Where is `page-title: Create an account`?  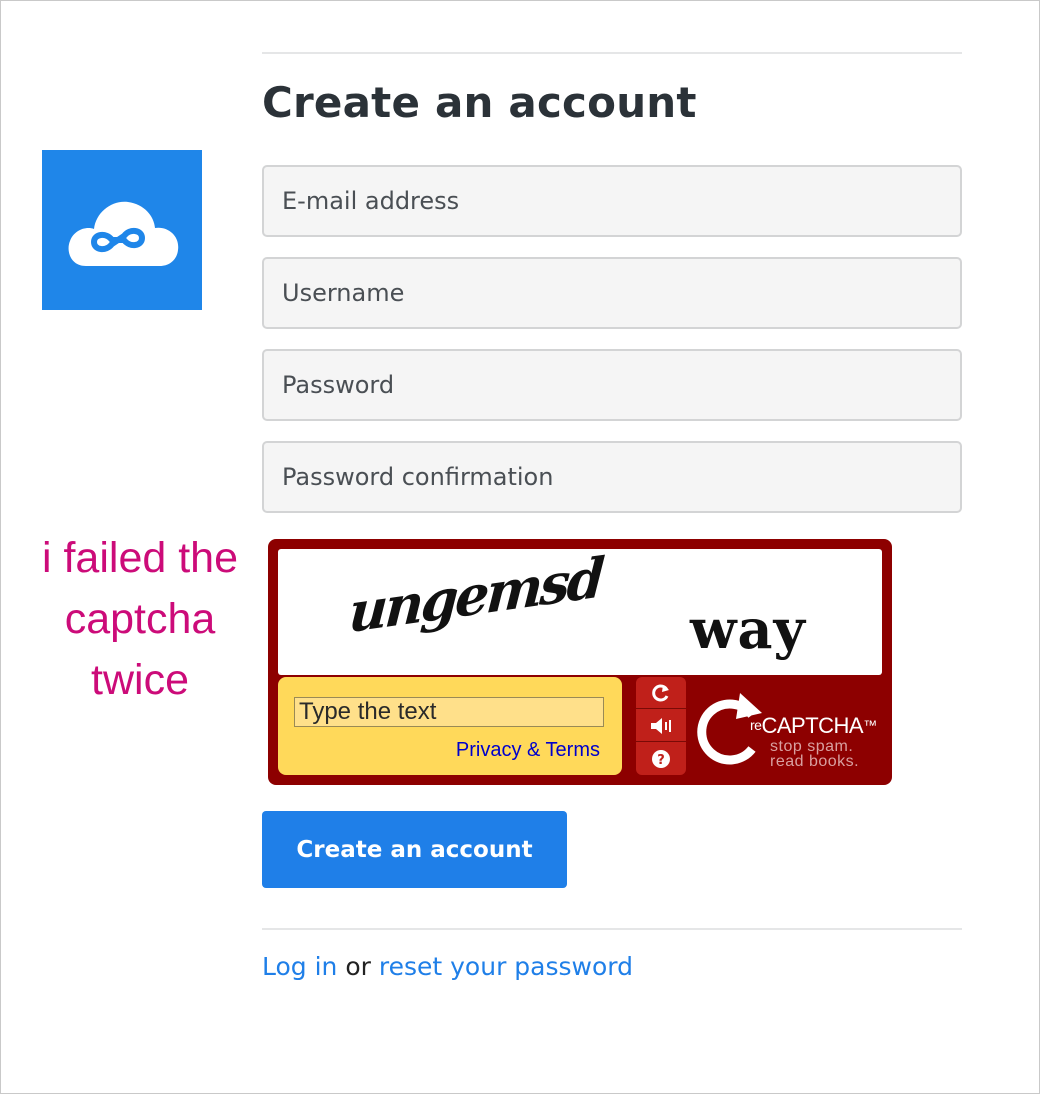 page-title: Create an account is located at coordinates (479, 102).